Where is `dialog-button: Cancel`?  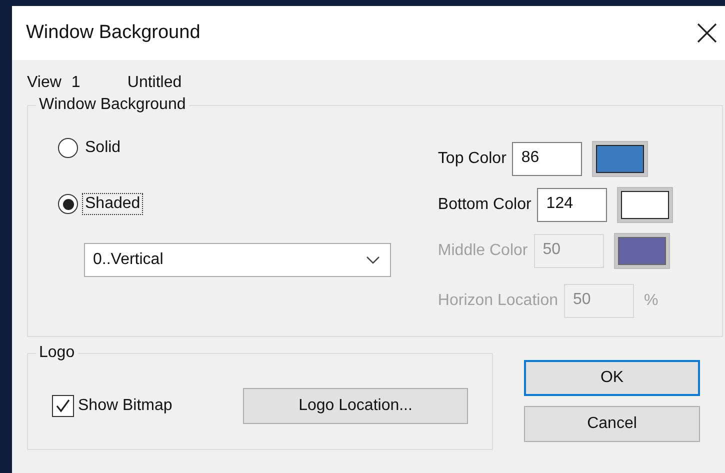 dialog-button: Cancel is located at coordinates (612, 424).